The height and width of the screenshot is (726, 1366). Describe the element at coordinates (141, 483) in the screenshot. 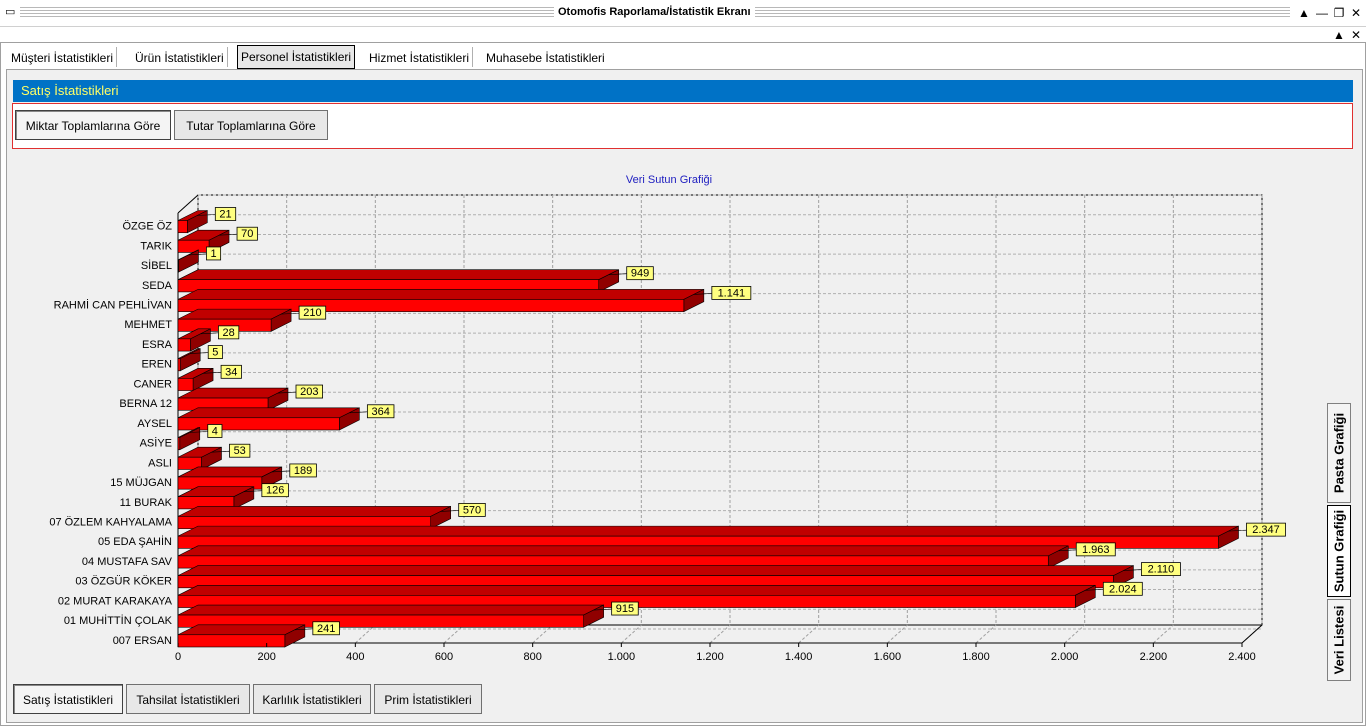

I see `y-tick-label: 15 MÜJGAN` at that location.